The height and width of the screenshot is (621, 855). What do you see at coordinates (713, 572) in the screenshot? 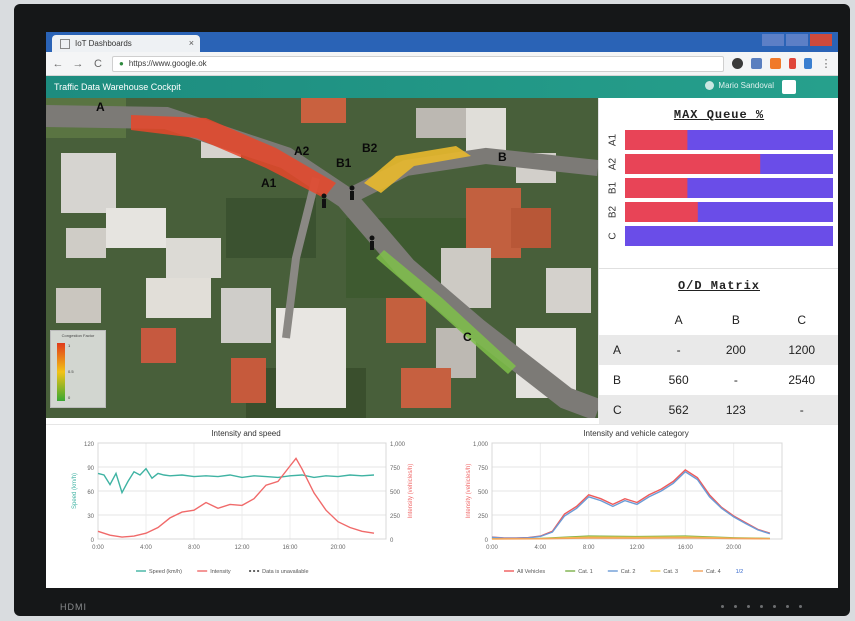
I see `legend-label: Cat. 4` at bounding box center [713, 572].